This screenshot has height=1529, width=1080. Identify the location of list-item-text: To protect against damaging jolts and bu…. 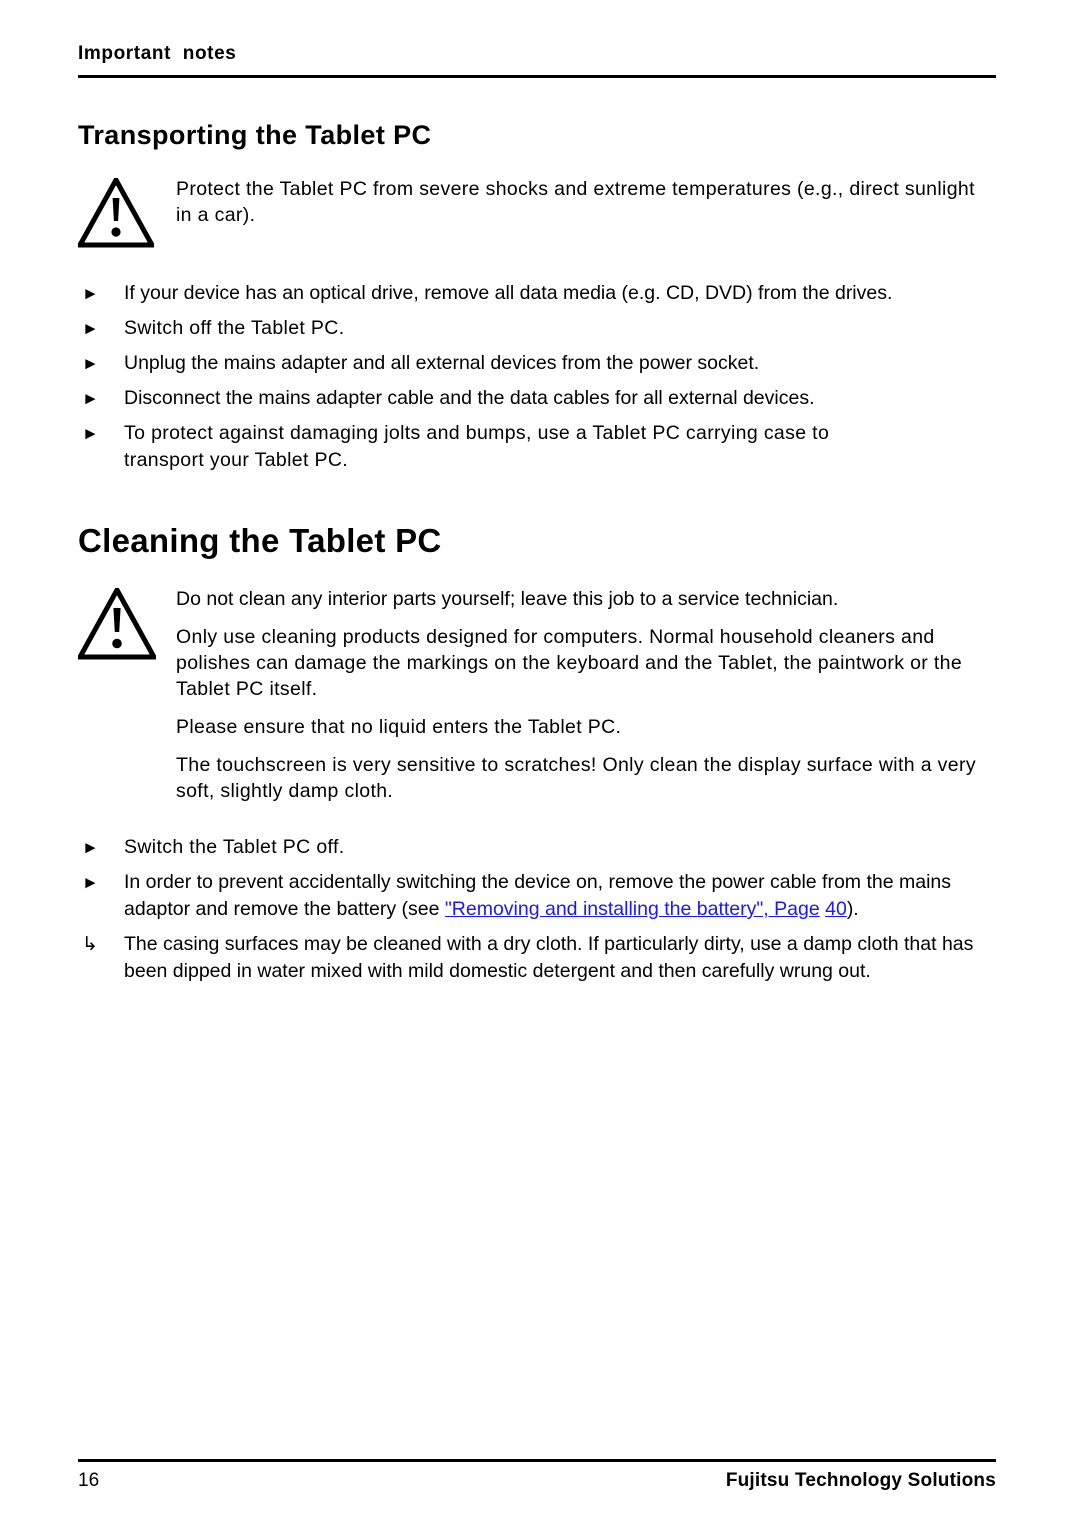
(477, 446).